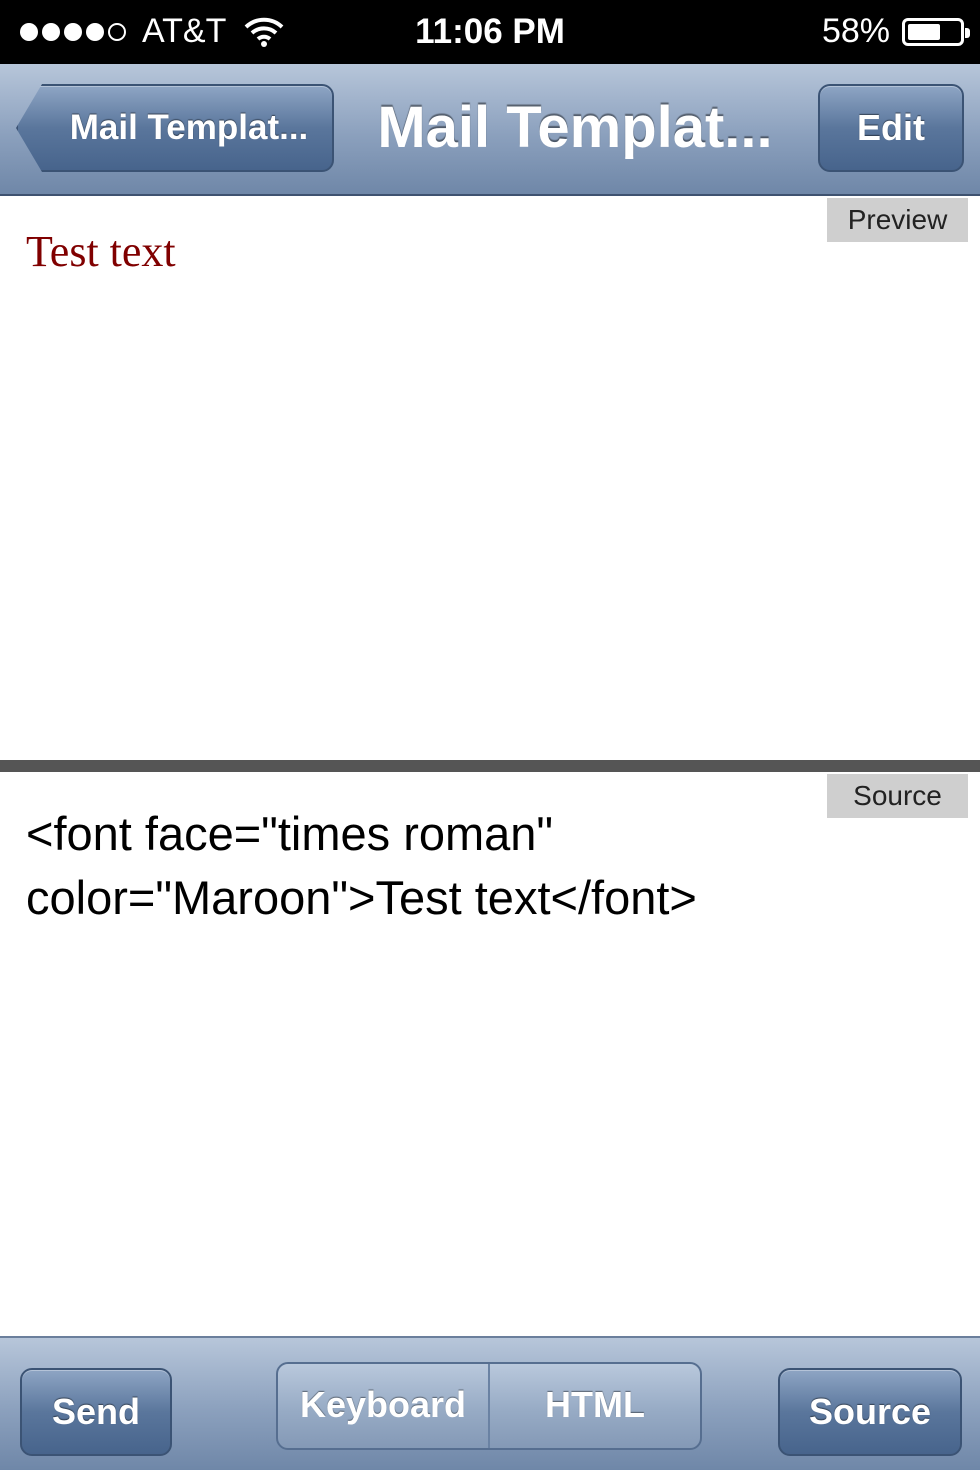 The height and width of the screenshot is (1470, 980). What do you see at coordinates (870, 1412) in the screenshot?
I see `source-button: Source` at bounding box center [870, 1412].